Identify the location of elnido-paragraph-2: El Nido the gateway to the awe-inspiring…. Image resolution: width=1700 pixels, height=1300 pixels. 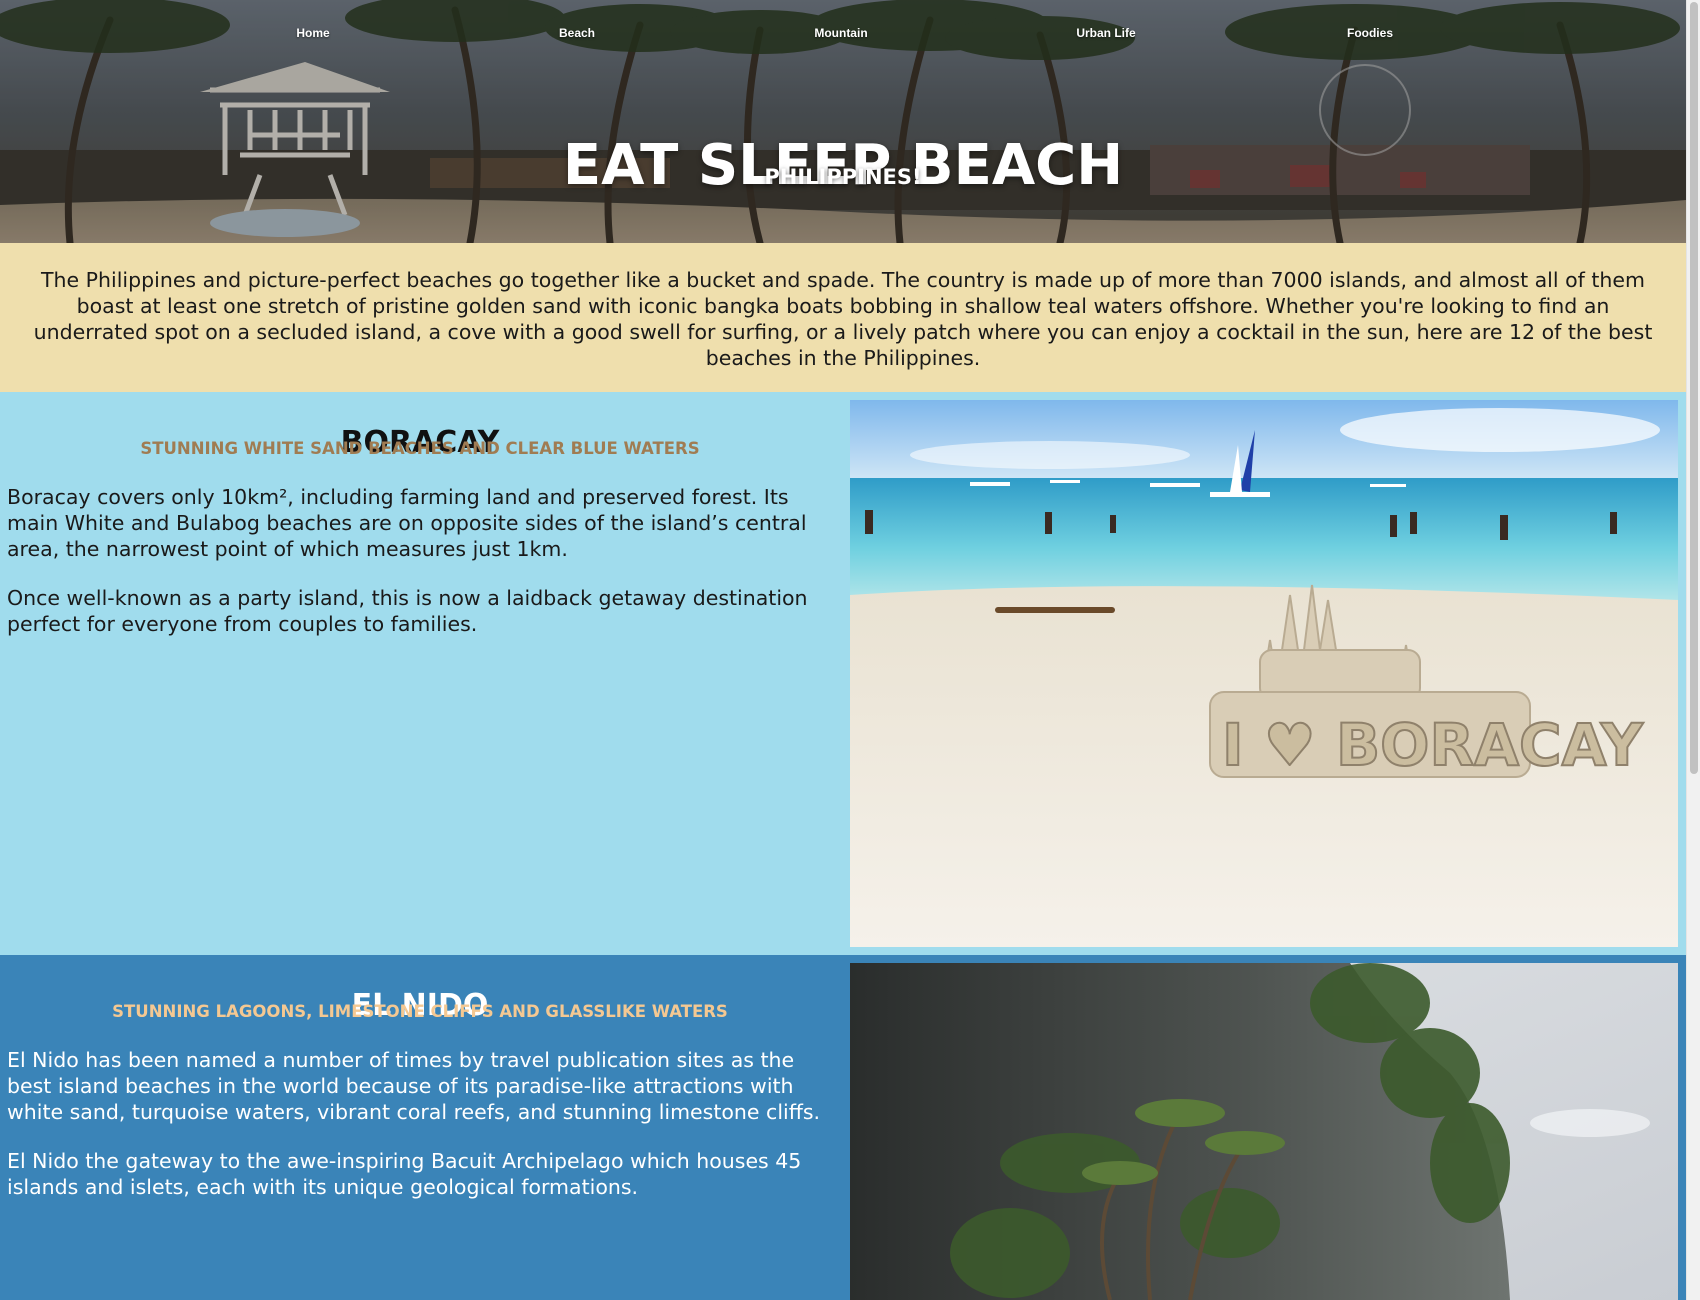
(404, 1174).